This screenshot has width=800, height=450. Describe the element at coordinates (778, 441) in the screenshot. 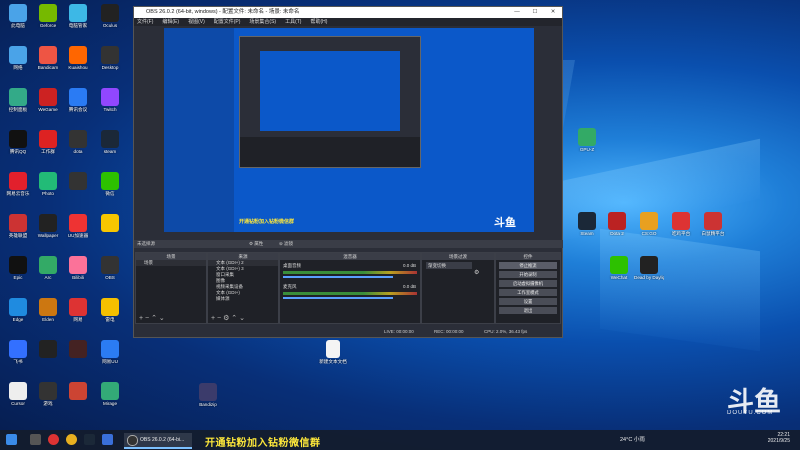

I see `clock-date: 2021/9/25` at that location.